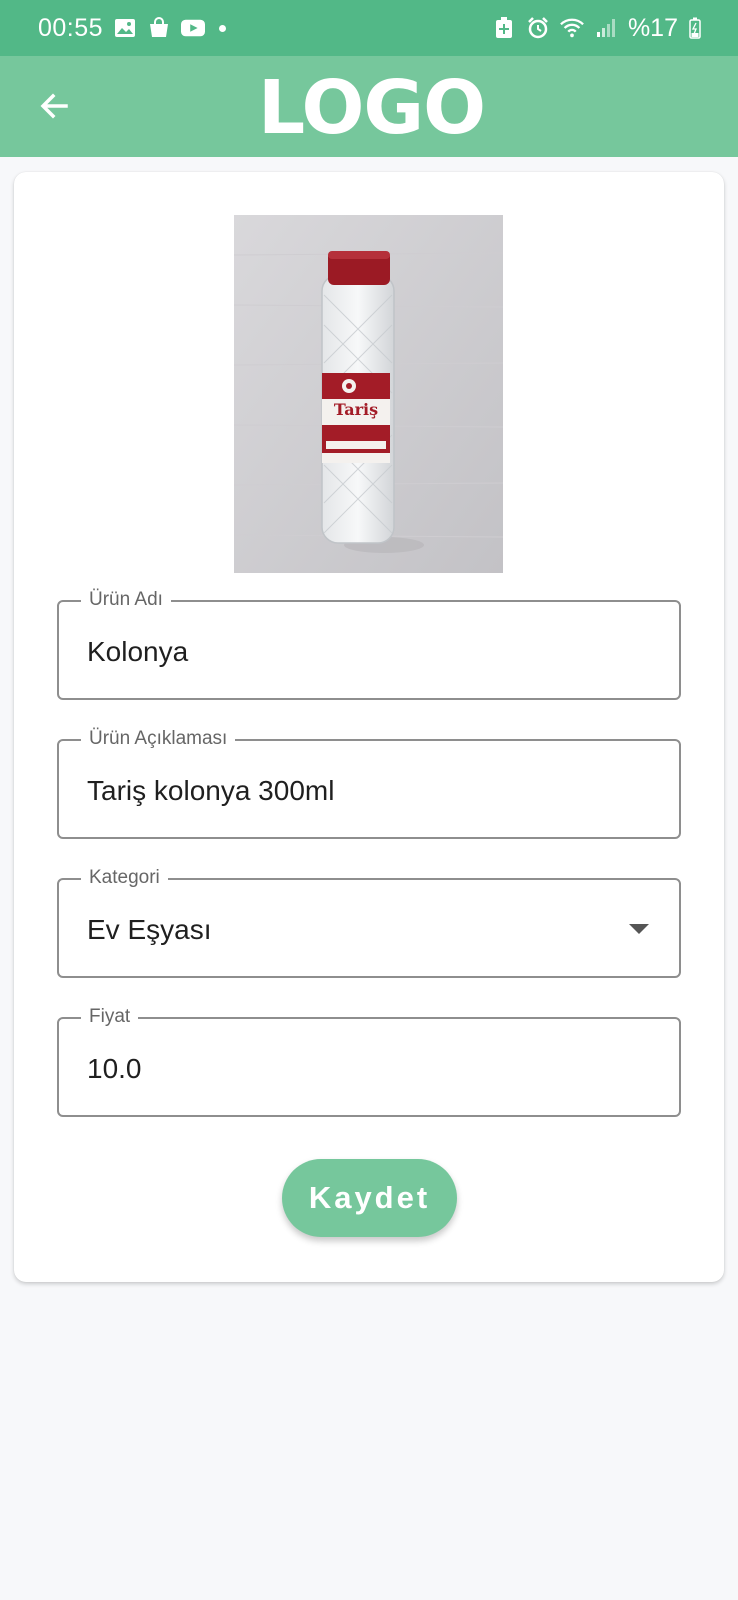  Describe the element at coordinates (369, 922) in the screenshot. I see `category-dropdown: Kategori Ev Eşyası` at that location.